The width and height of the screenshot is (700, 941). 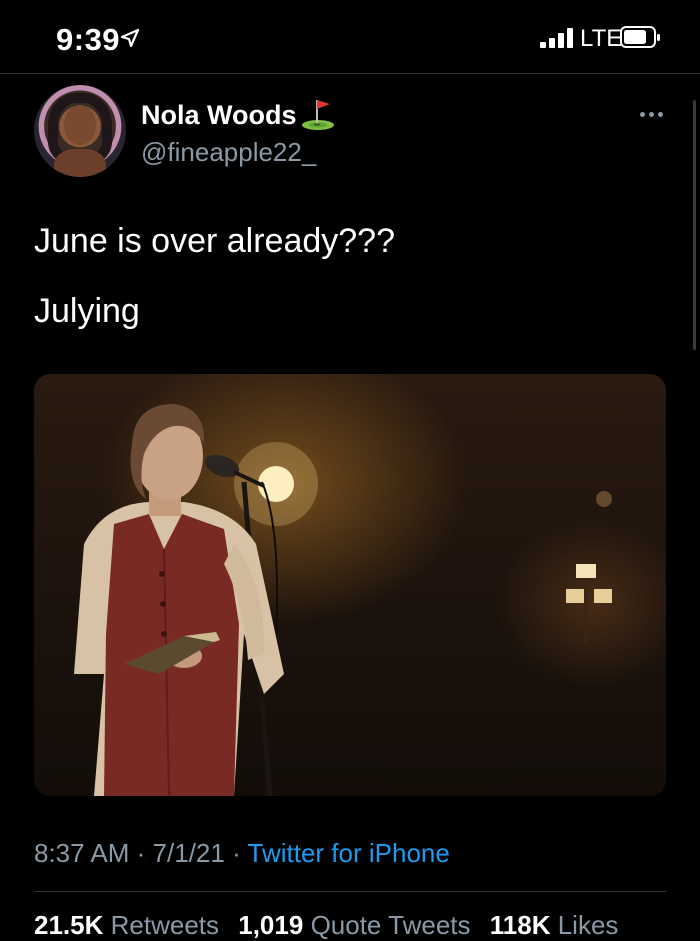 I want to click on more-options-icon, so click(x=652, y=115).